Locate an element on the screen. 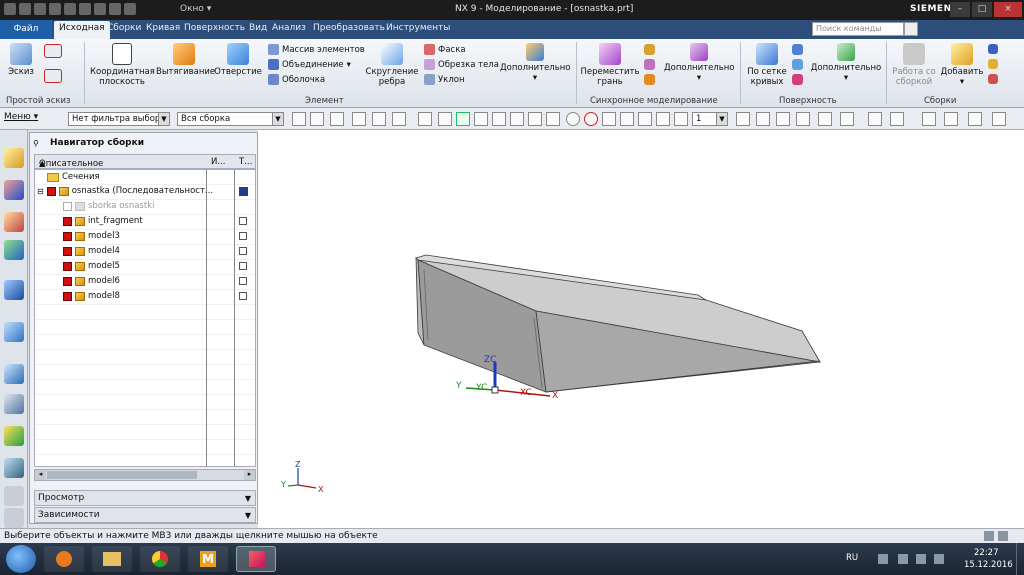 Image resolution: width=1024 pixels, height=575 pixels. through-curve-mesh-button: По сетке кривых is located at coordinates (767, 65).